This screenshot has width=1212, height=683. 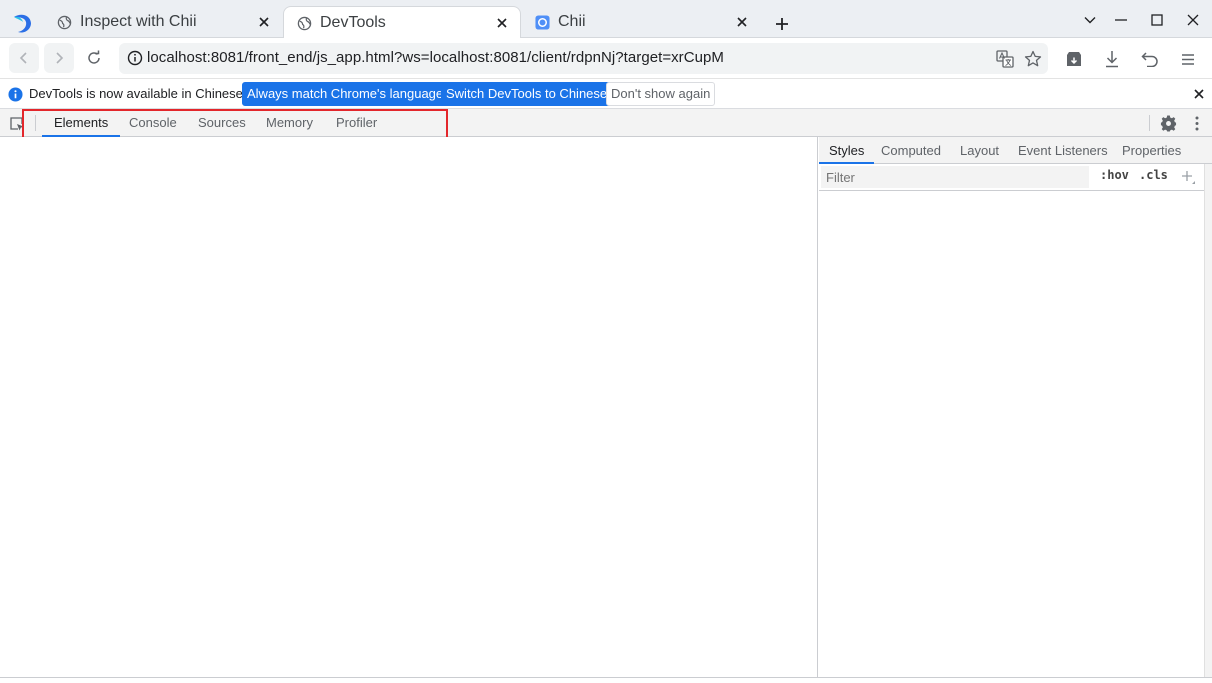 What do you see at coordinates (1188, 177) in the screenshot?
I see `new-style-rule-plus-icon` at bounding box center [1188, 177].